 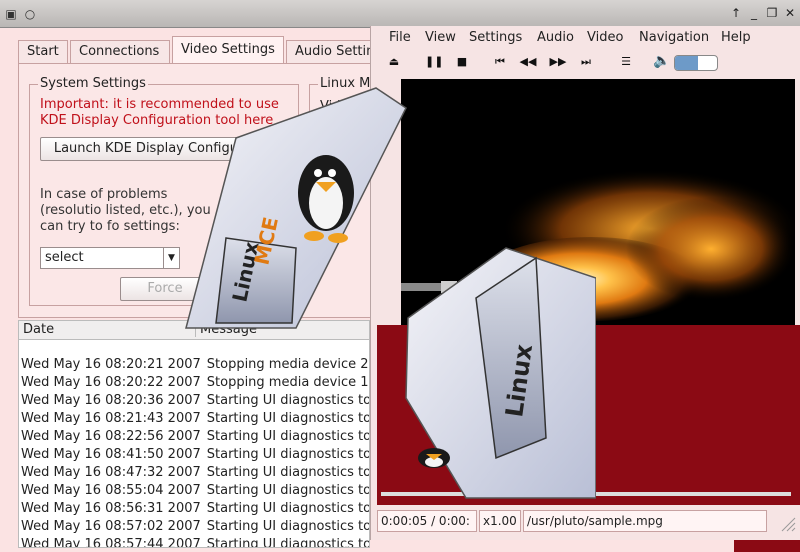 What do you see at coordinates (111, 526) in the screenshot?
I see `log-date-cell: Wed May 16 08:57:02 2007` at bounding box center [111, 526].